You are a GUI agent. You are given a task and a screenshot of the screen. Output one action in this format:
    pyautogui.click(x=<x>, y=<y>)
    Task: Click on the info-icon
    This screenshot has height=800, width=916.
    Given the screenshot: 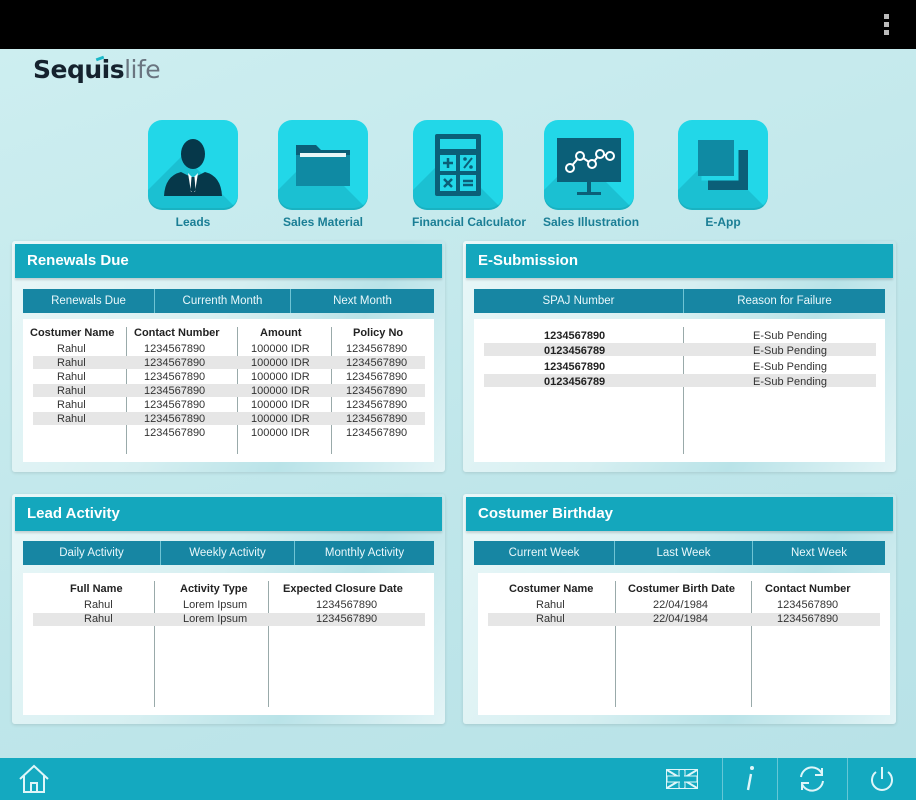 What is the action you would take?
    pyautogui.click(x=750, y=778)
    